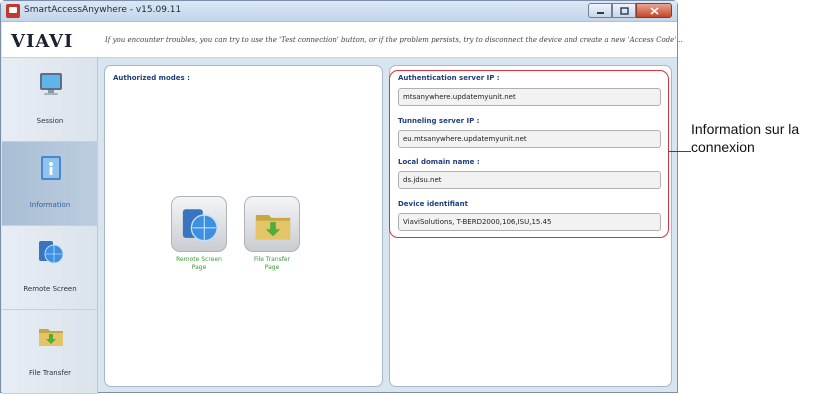  I want to click on information-icon, so click(51, 168).